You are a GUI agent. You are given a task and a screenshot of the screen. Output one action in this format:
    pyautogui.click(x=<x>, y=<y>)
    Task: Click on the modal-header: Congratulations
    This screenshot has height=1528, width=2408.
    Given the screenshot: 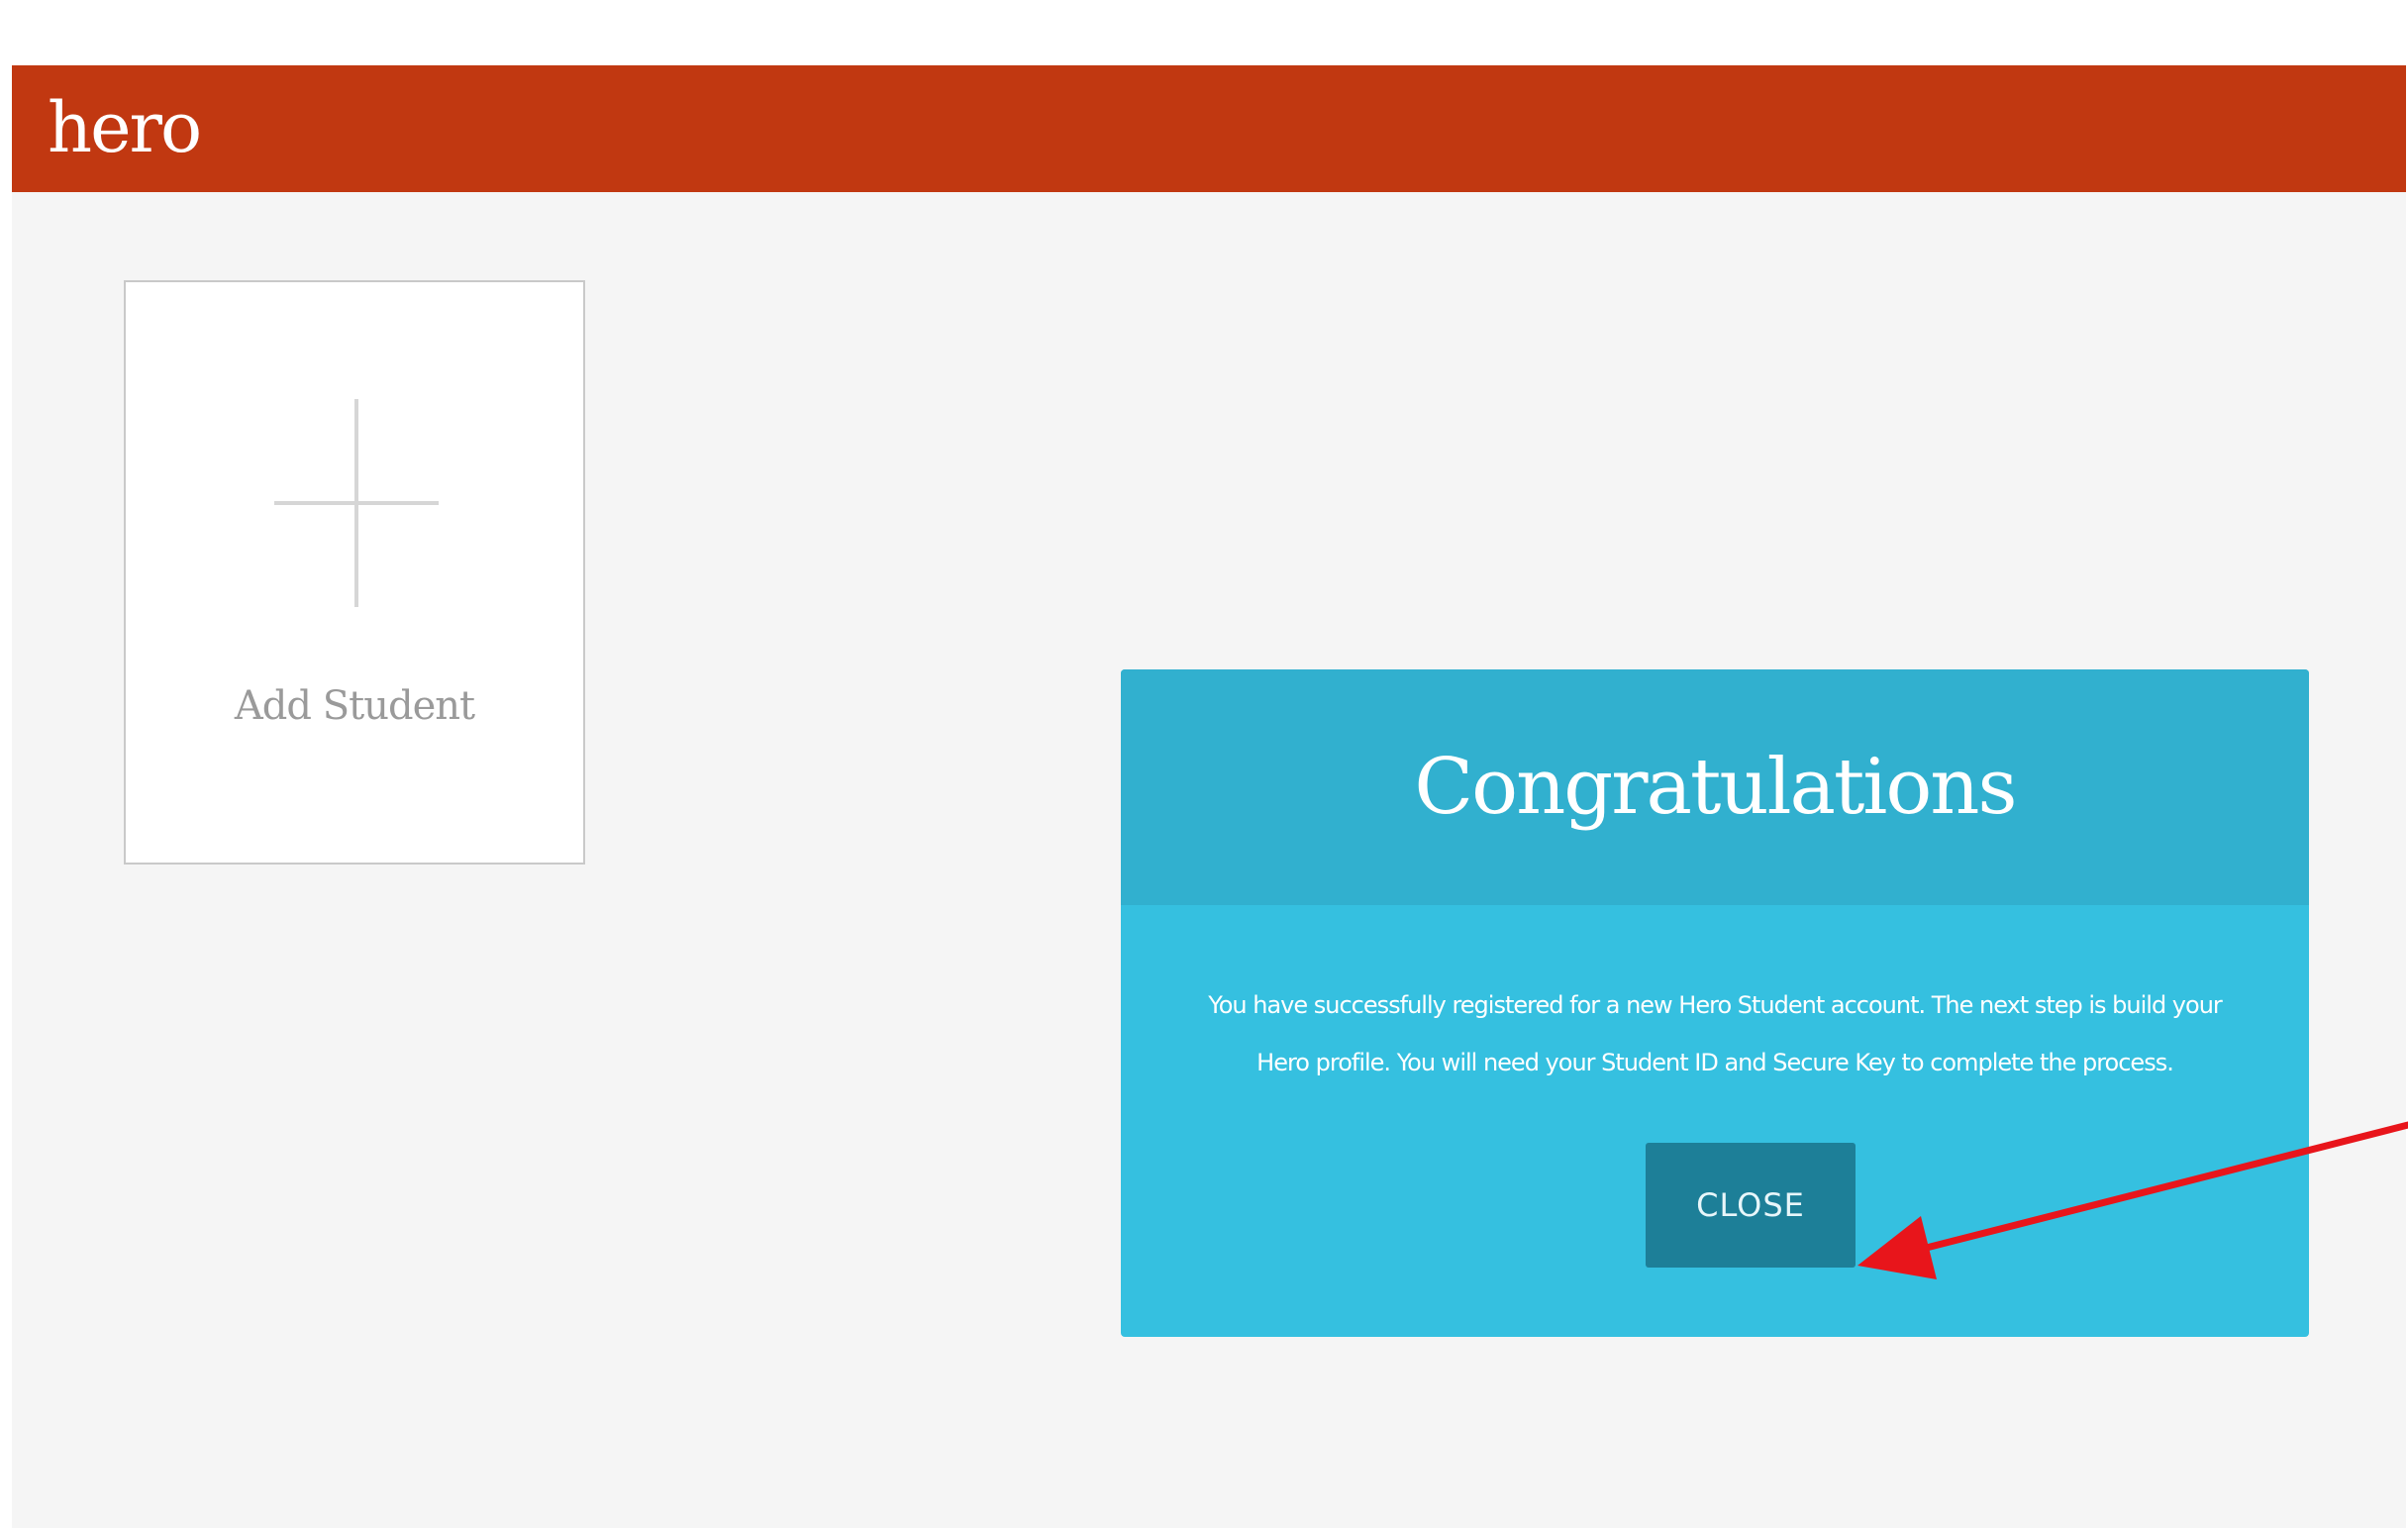 What is the action you would take?
    pyautogui.click(x=1715, y=787)
    